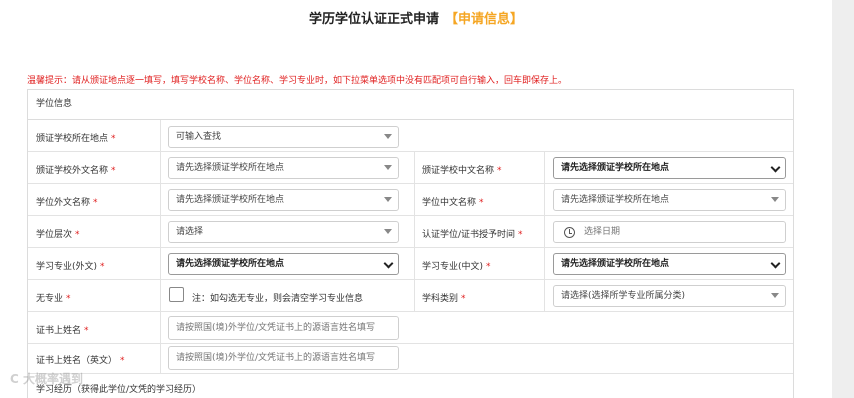  What do you see at coordinates (176, 294) in the screenshot?
I see `no-major-checkbox` at bounding box center [176, 294].